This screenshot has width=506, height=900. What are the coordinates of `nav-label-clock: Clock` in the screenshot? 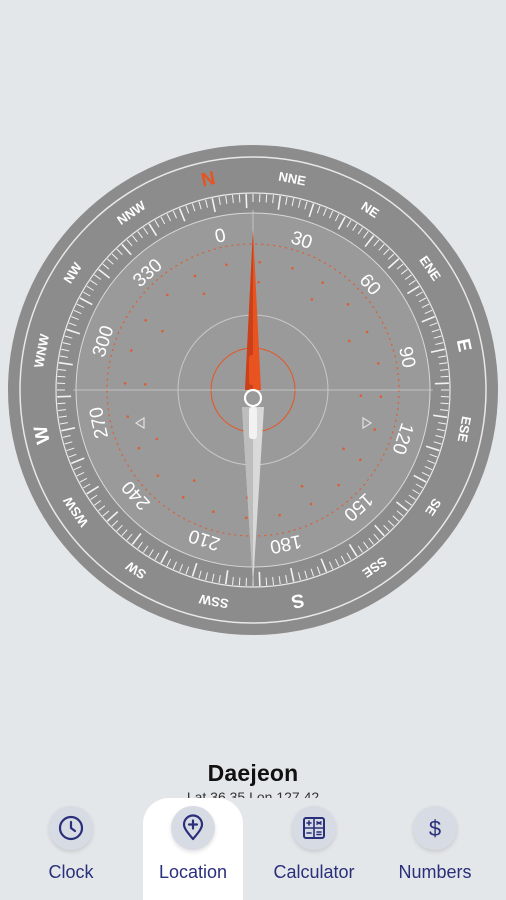 It's located at (71, 872).